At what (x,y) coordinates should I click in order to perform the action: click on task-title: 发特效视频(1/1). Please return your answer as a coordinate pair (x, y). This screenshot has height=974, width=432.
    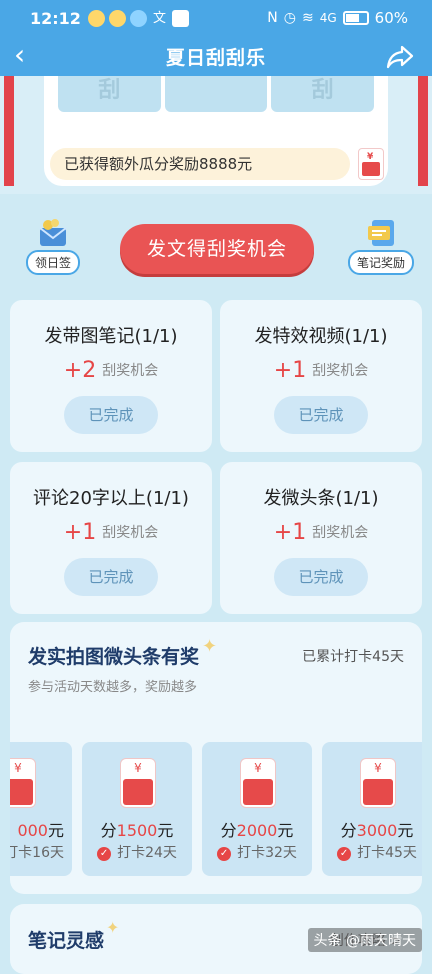
    Looking at the image, I should click on (321, 336).